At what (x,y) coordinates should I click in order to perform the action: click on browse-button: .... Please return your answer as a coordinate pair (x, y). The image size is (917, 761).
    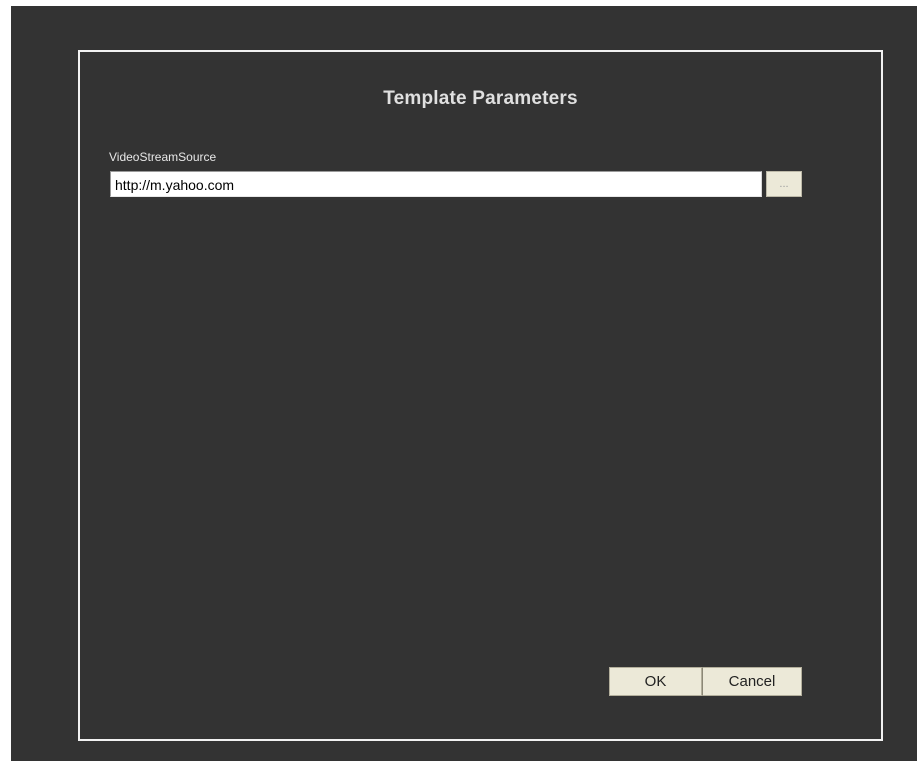
    Looking at the image, I should click on (784, 184).